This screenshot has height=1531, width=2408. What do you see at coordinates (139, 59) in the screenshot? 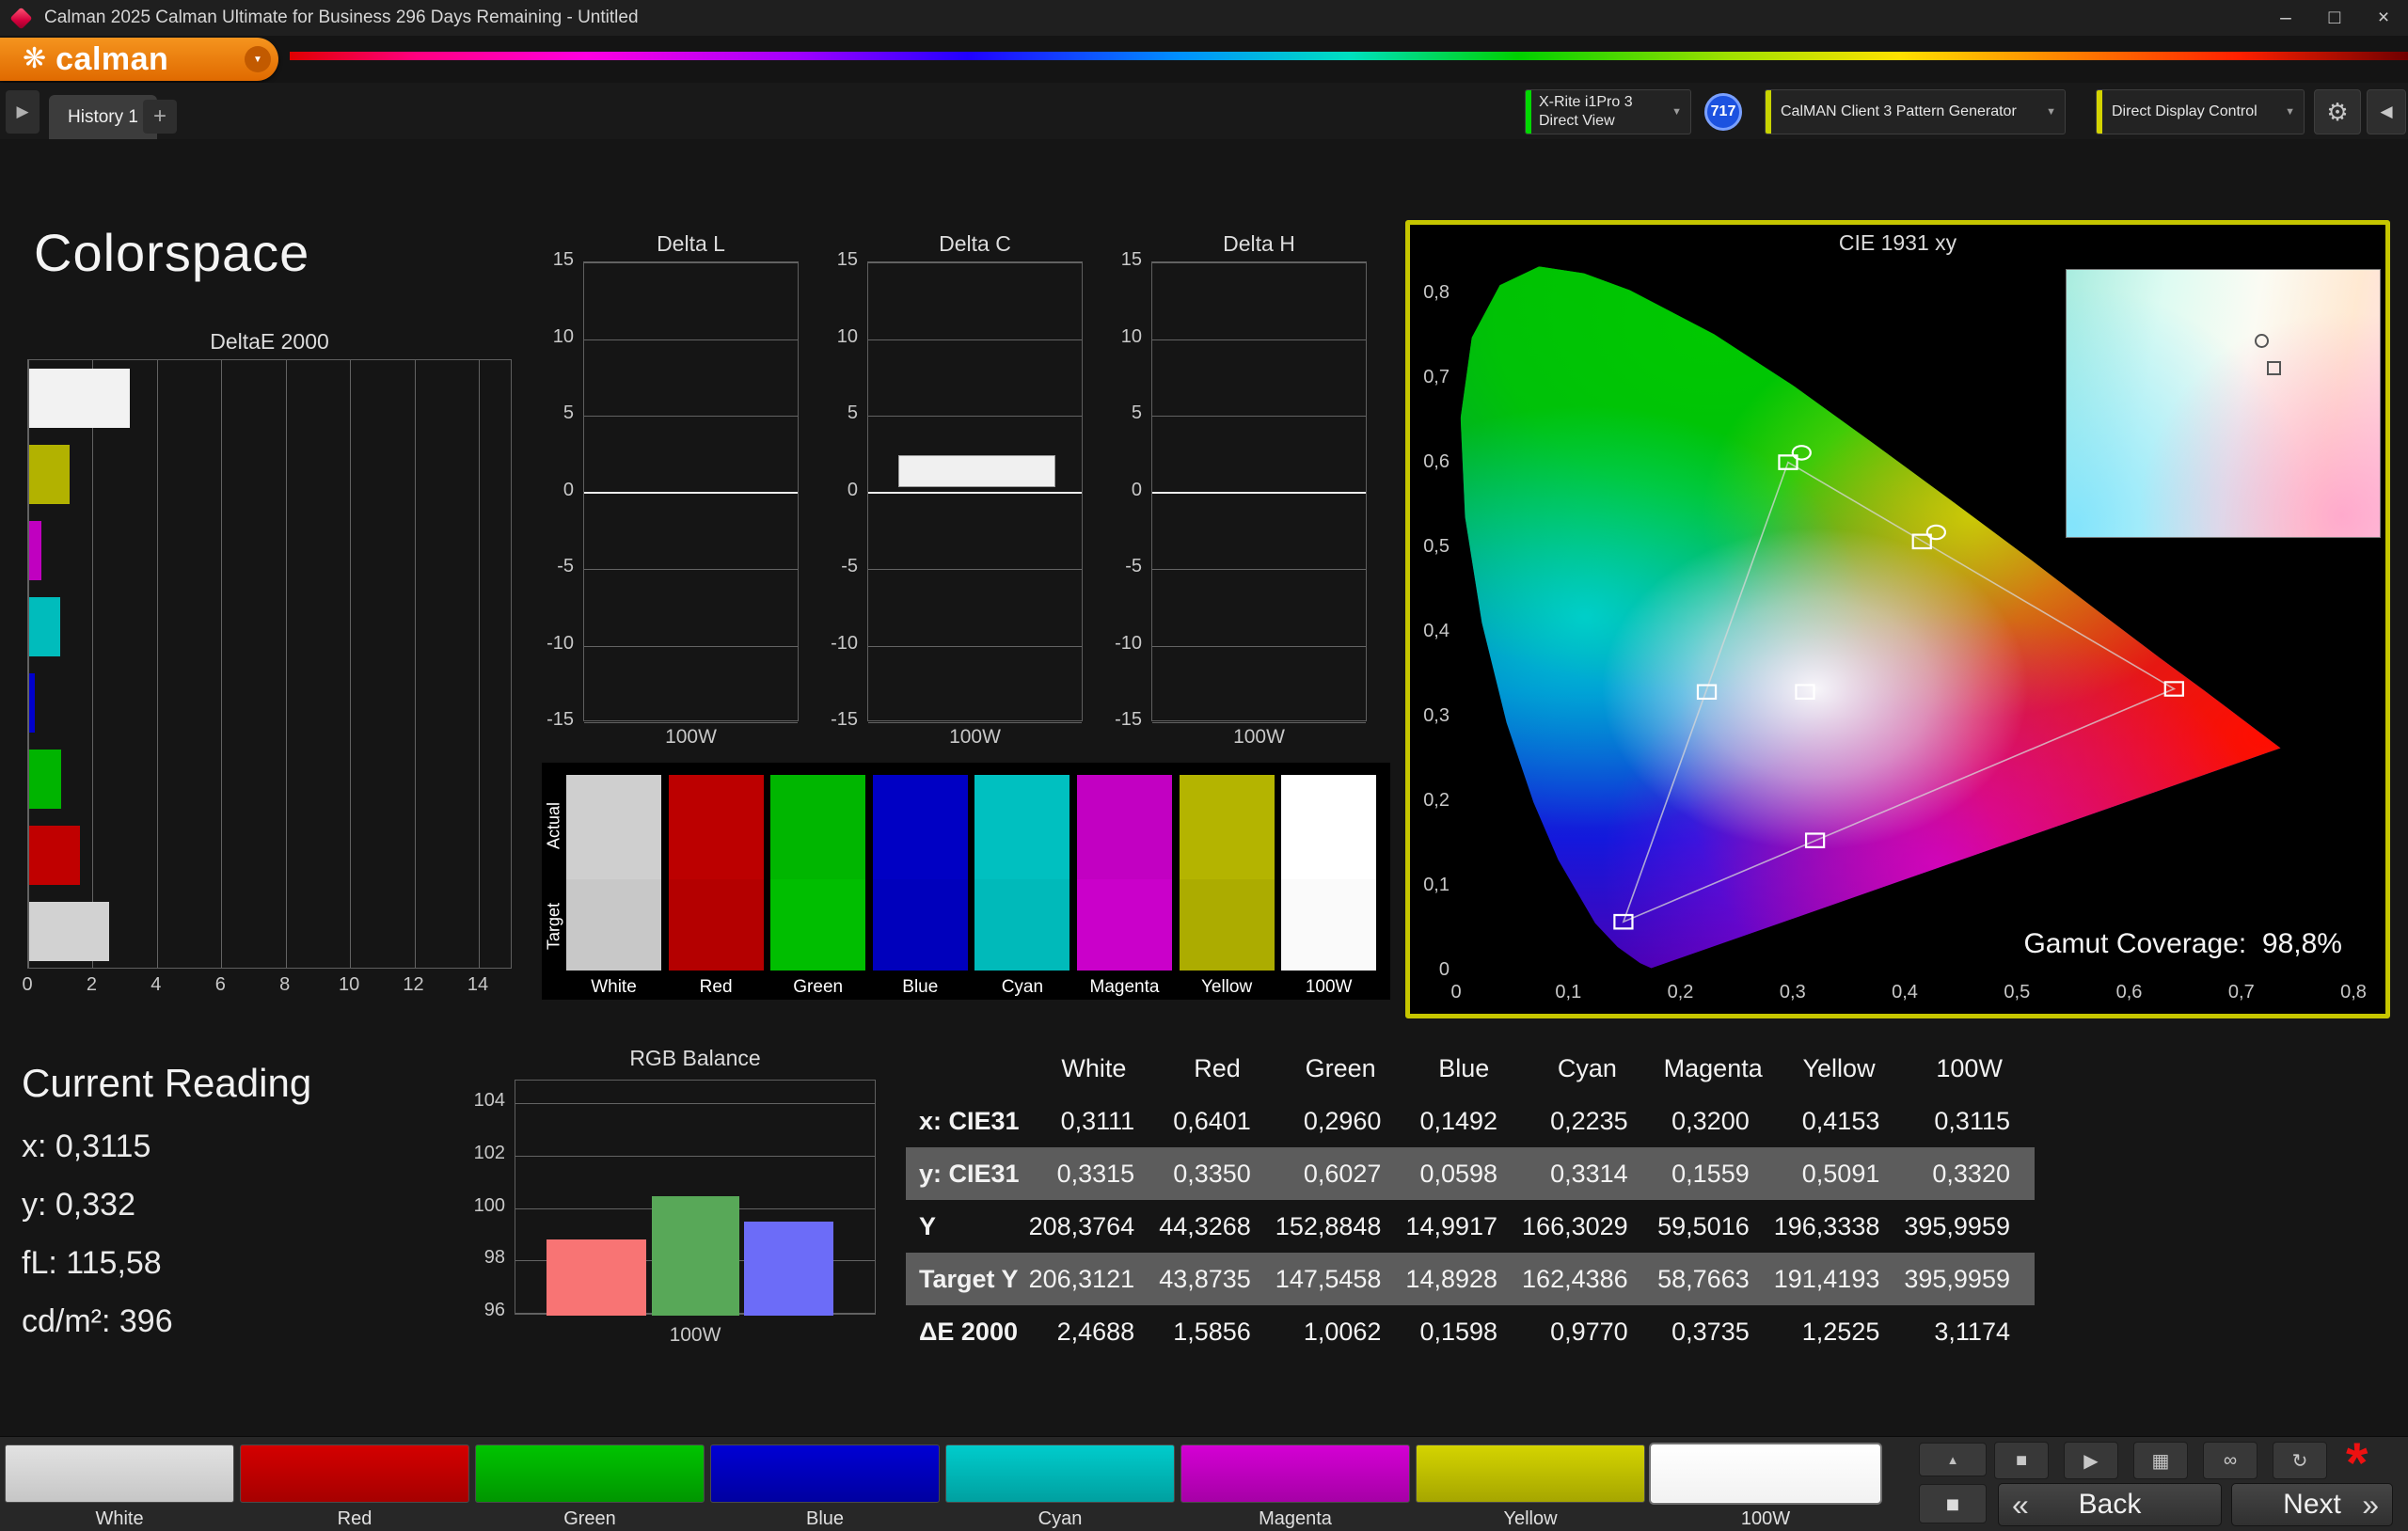
I see `calman-menu-button: ❋ calman ▼` at bounding box center [139, 59].